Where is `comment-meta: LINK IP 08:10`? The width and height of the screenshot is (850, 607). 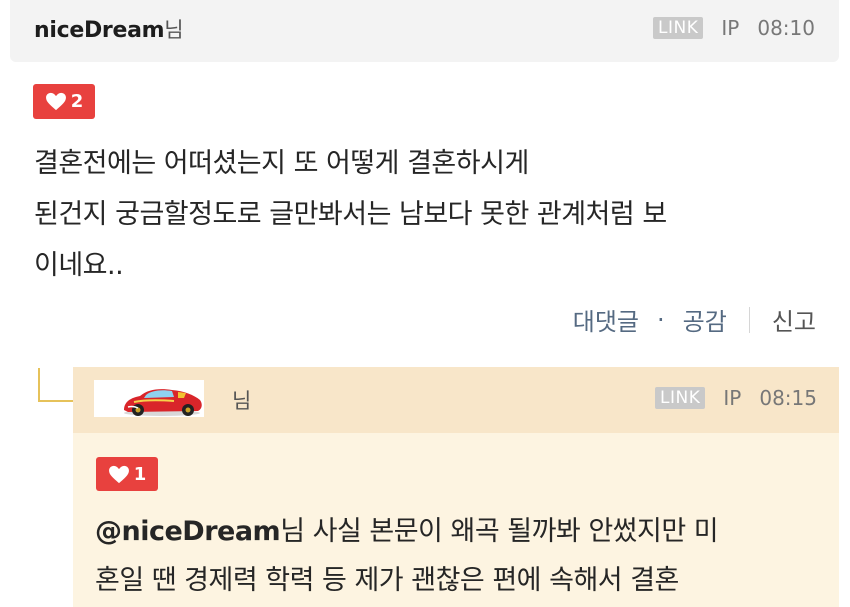
comment-meta: LINK IP 08:10 is located at coordinates (734, 28).